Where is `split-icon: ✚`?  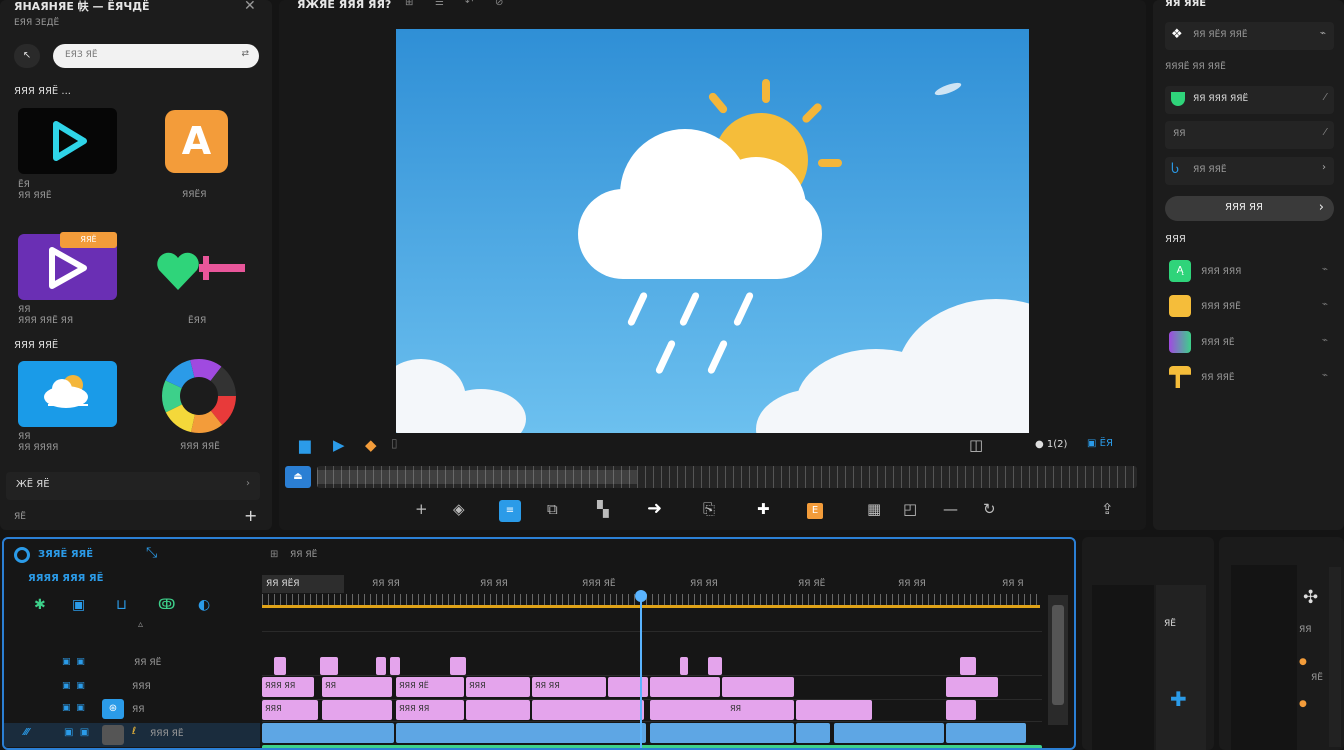
split-icon: ✚ is located at coordinates (763, 509).